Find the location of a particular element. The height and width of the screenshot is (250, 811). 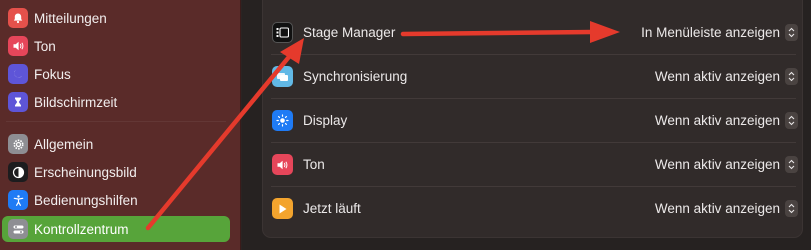

sidebar-item-bedienungshilfen: Bedienungshilfen is located at coordinates (116, 200).